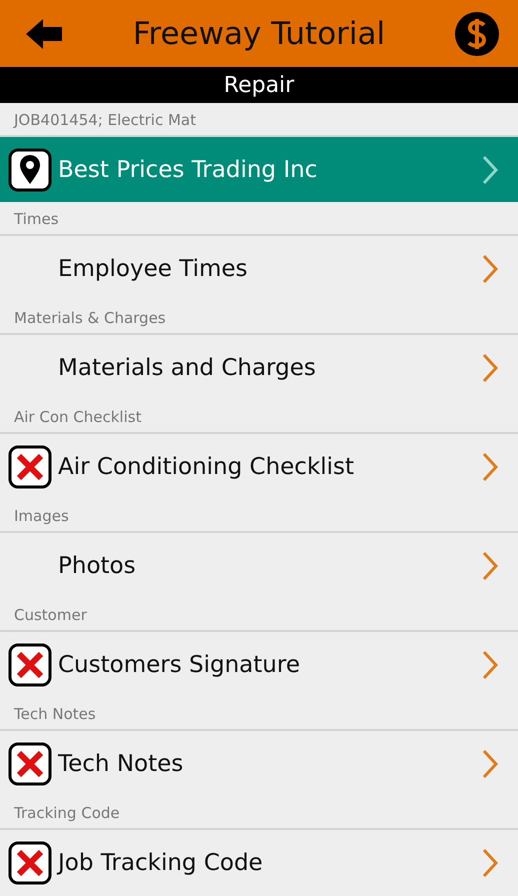 Image resolution: width=518 pixels, height=896 pixels. I want to click on dollar-icon, so click(477, 33).